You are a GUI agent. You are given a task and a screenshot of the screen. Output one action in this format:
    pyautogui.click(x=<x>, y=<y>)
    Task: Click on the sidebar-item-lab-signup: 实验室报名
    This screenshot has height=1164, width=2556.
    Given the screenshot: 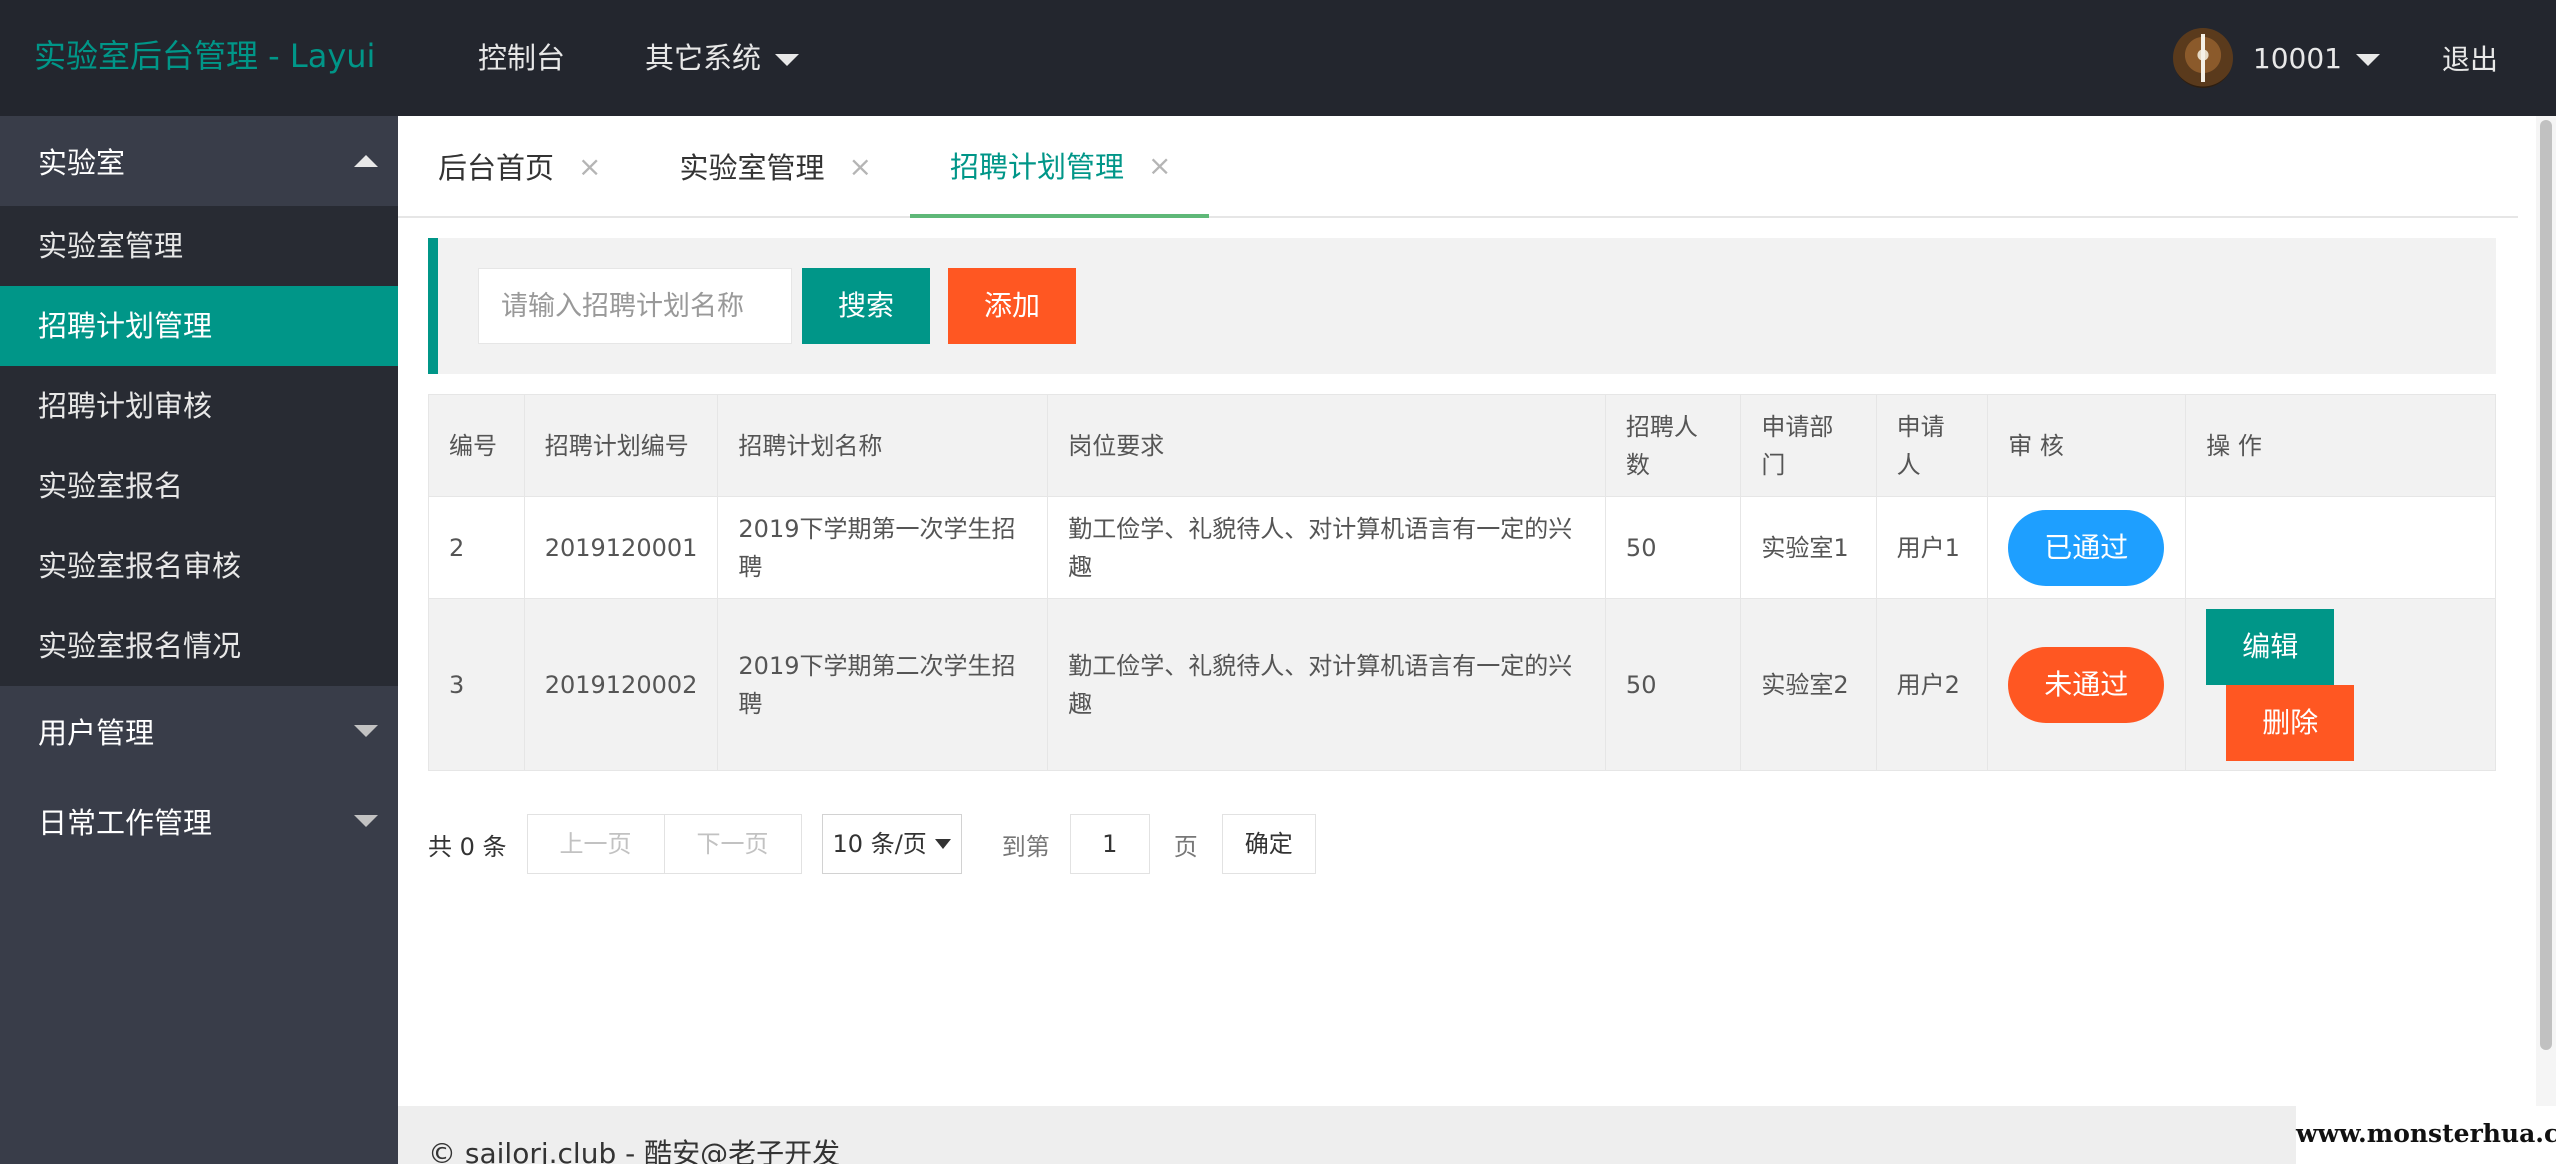 What is the action you would take?
    pyautogui.click(x=199, y=486)
    